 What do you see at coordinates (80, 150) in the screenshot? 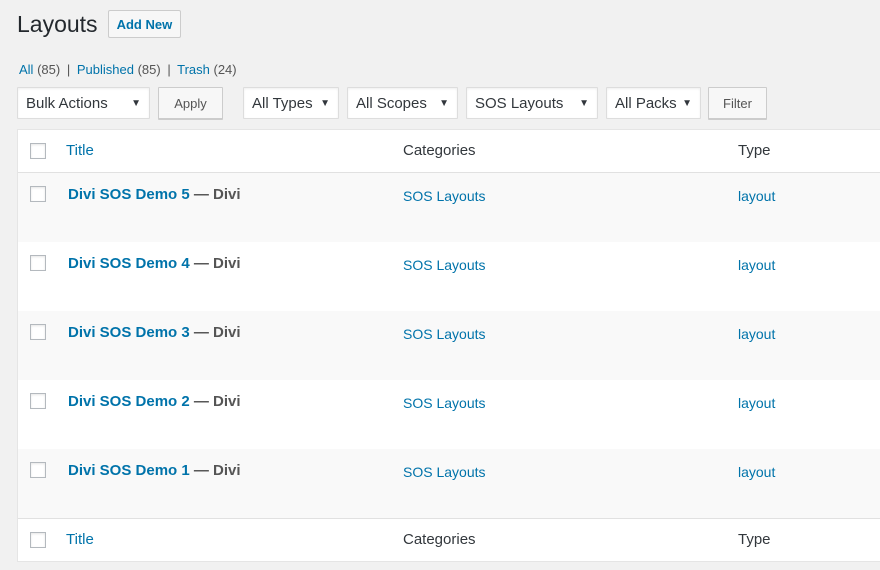
I see `title-column-header: Title` at bounding box center [80, 150].